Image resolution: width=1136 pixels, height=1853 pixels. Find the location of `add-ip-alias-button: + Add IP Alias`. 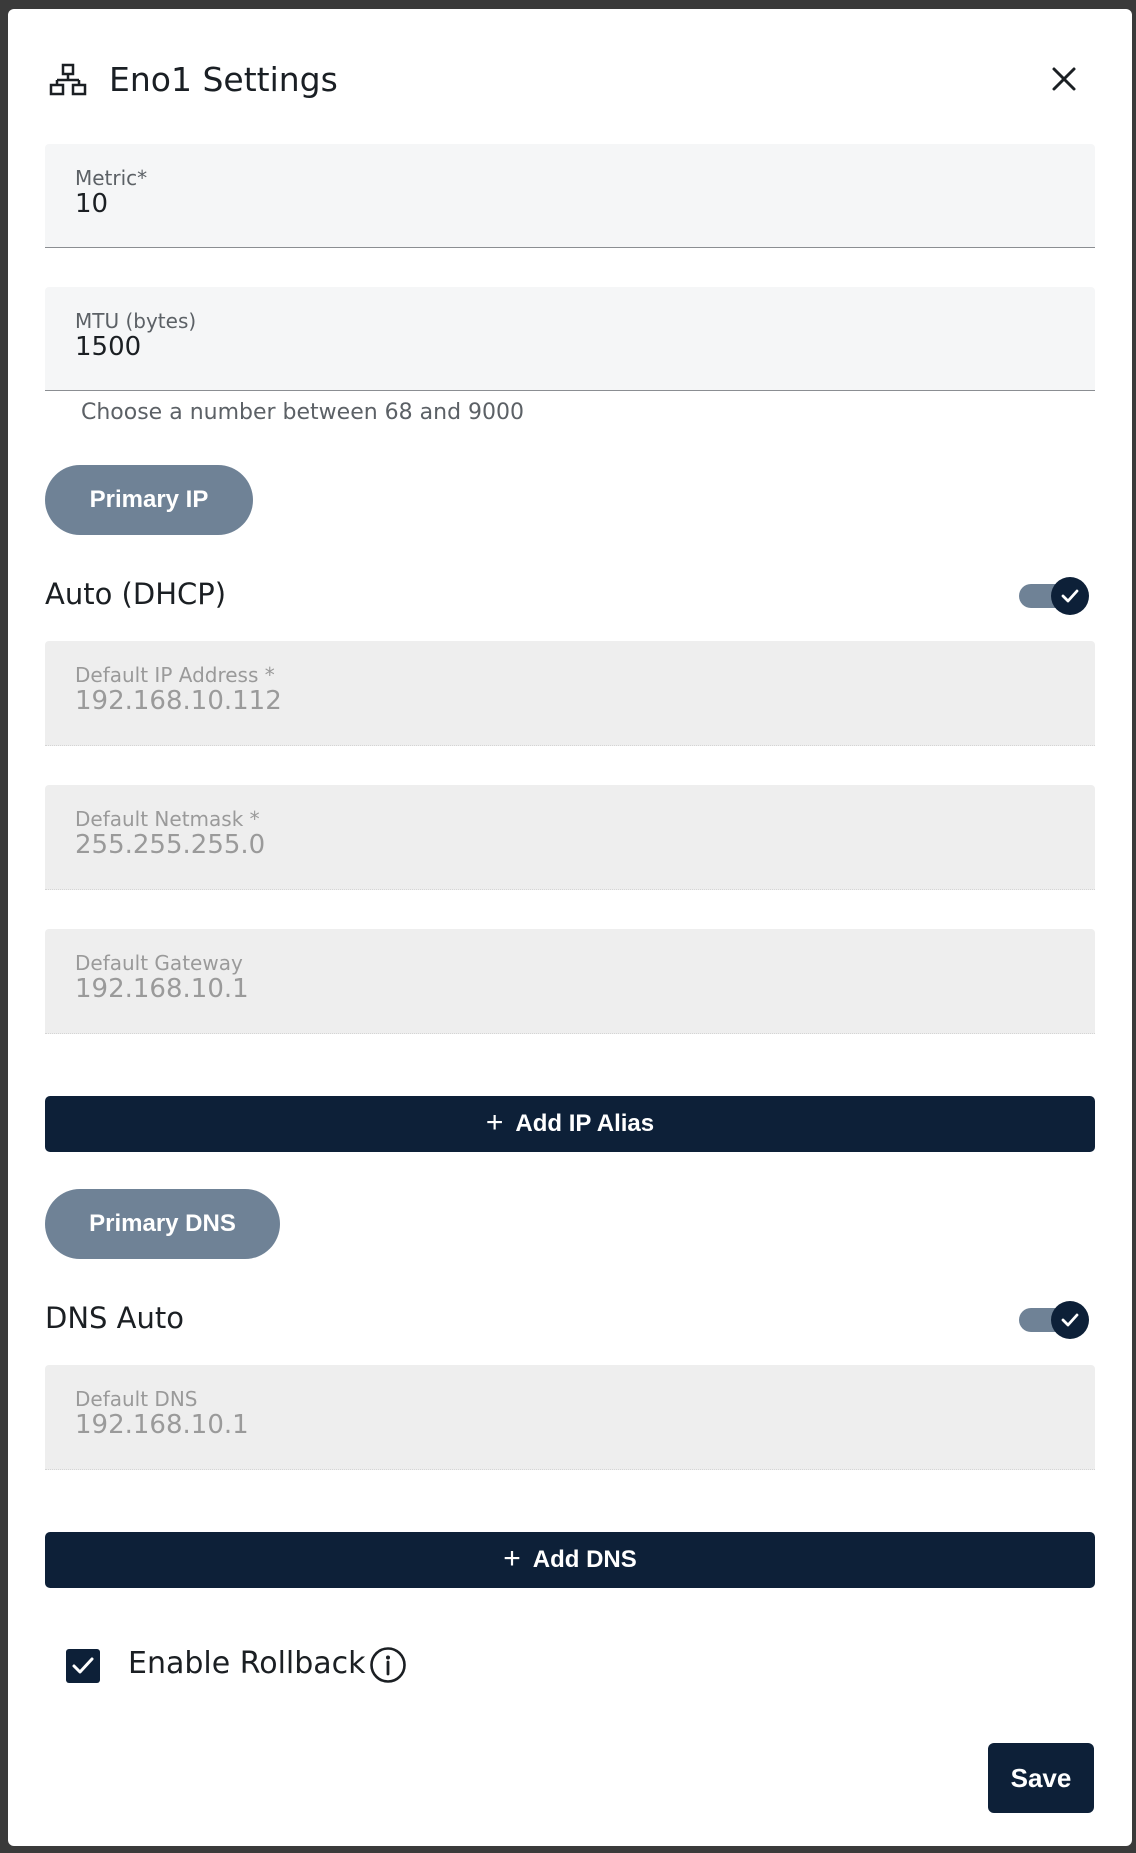

add-ip-alias-button: + Add IP Alias is located at coordinates (570, 1124).